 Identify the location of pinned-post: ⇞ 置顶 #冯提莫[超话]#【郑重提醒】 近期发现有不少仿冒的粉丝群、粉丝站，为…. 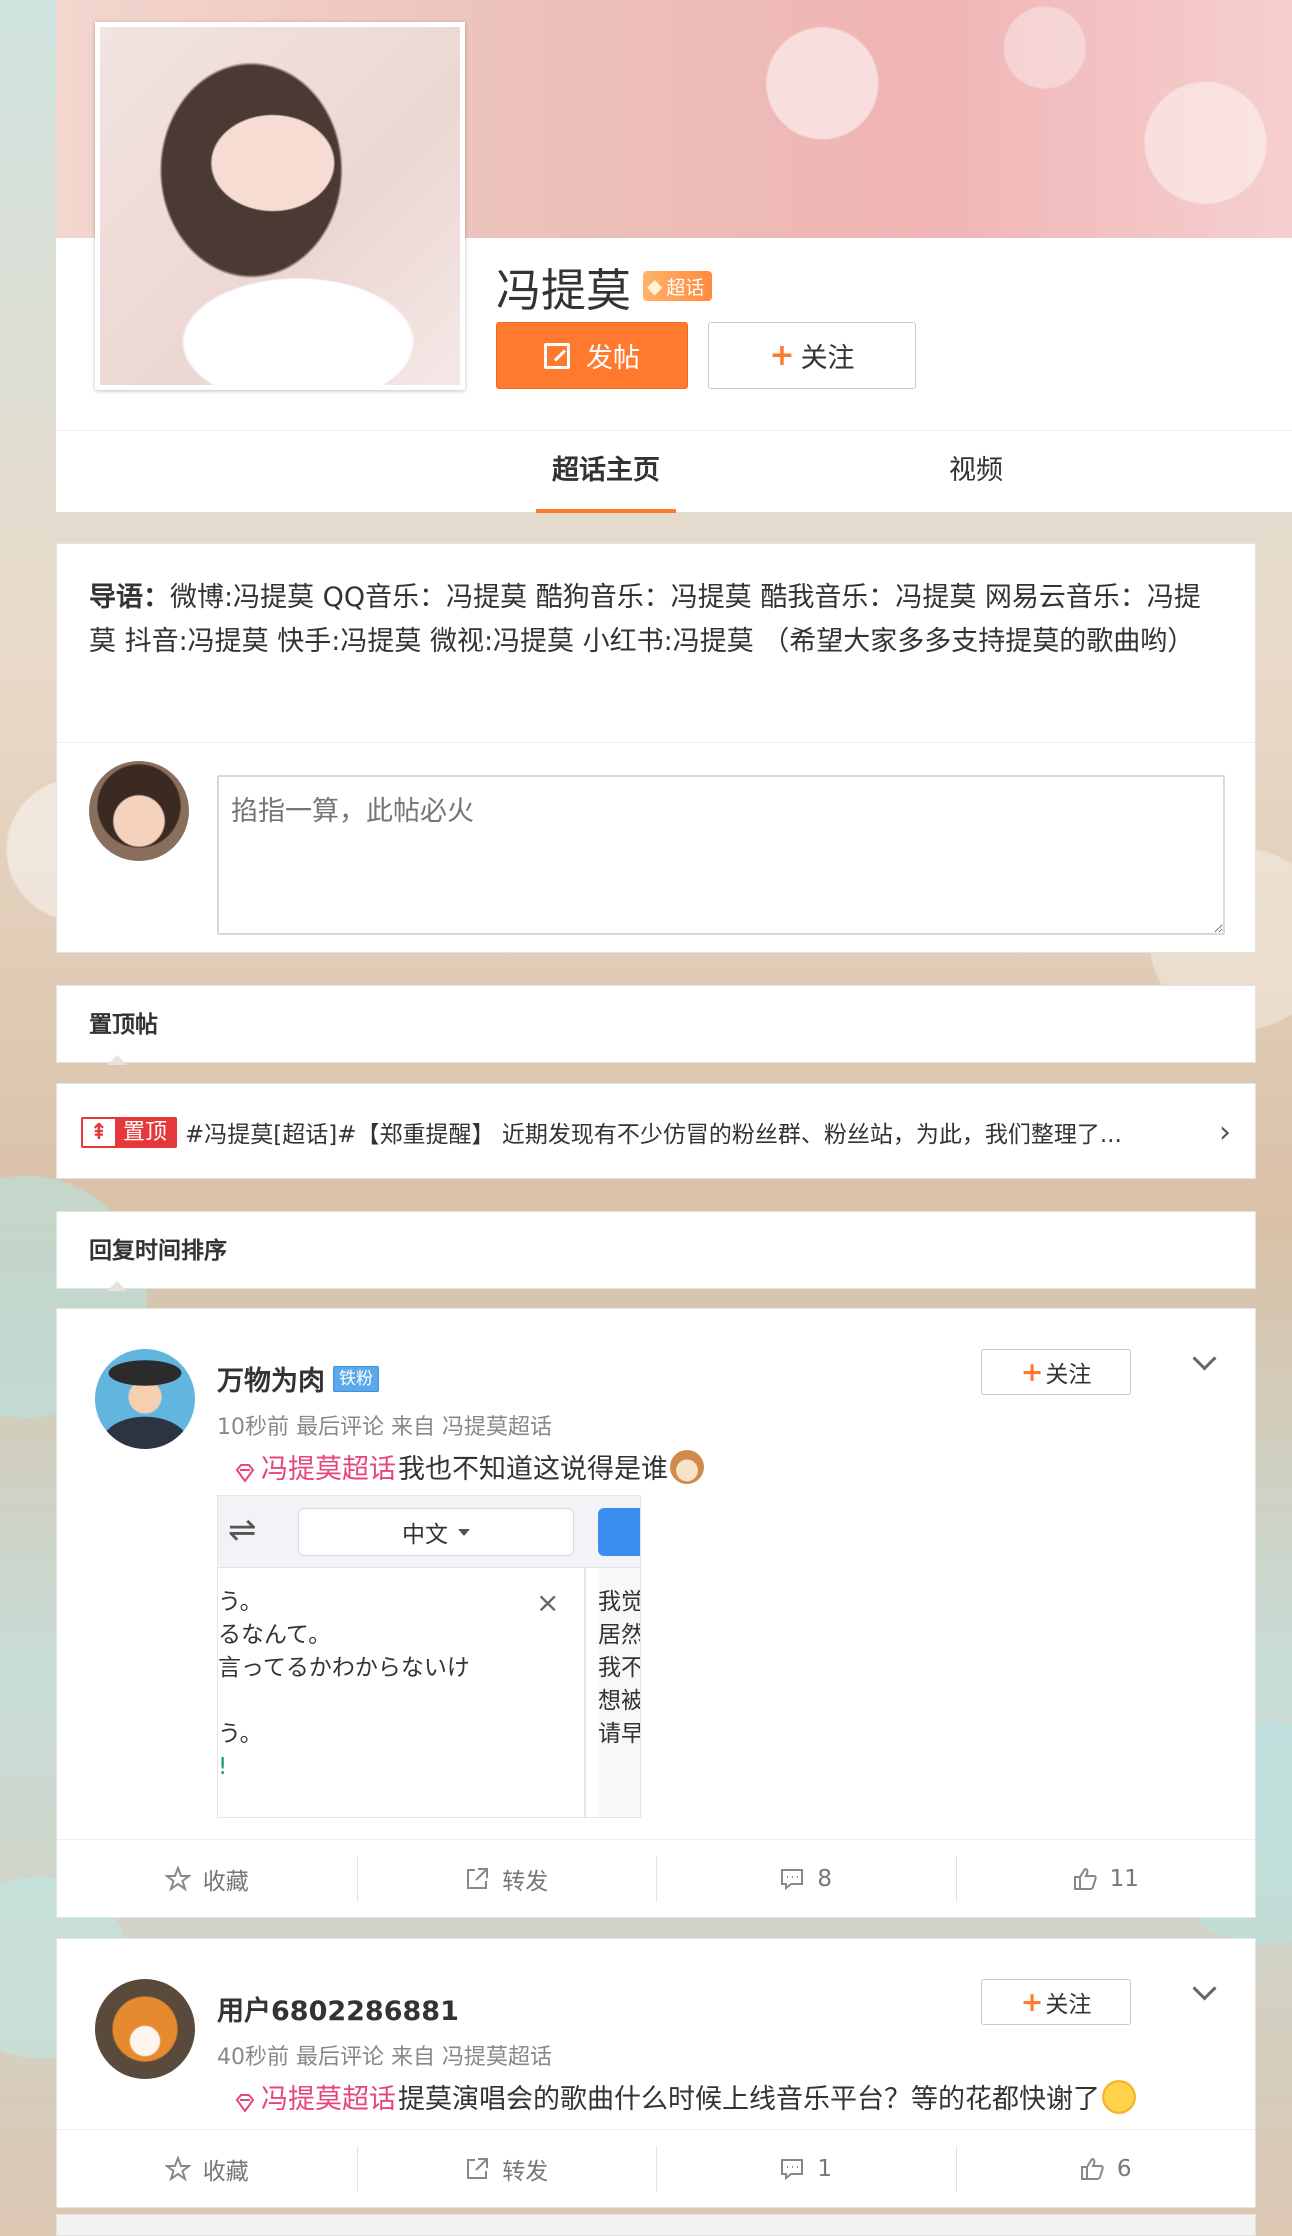
(656, 1131).